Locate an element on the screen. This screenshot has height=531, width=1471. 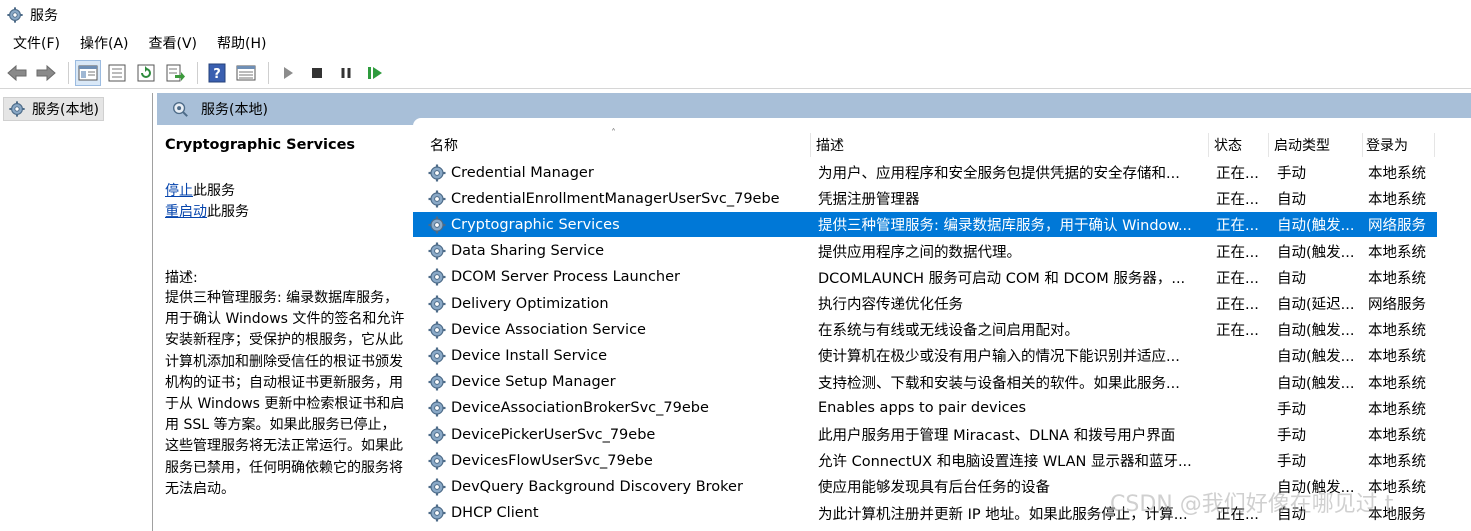
list-header: ˄ 名称 描述 状态 启动类型 登录为 is located at coordinates (942, 142).